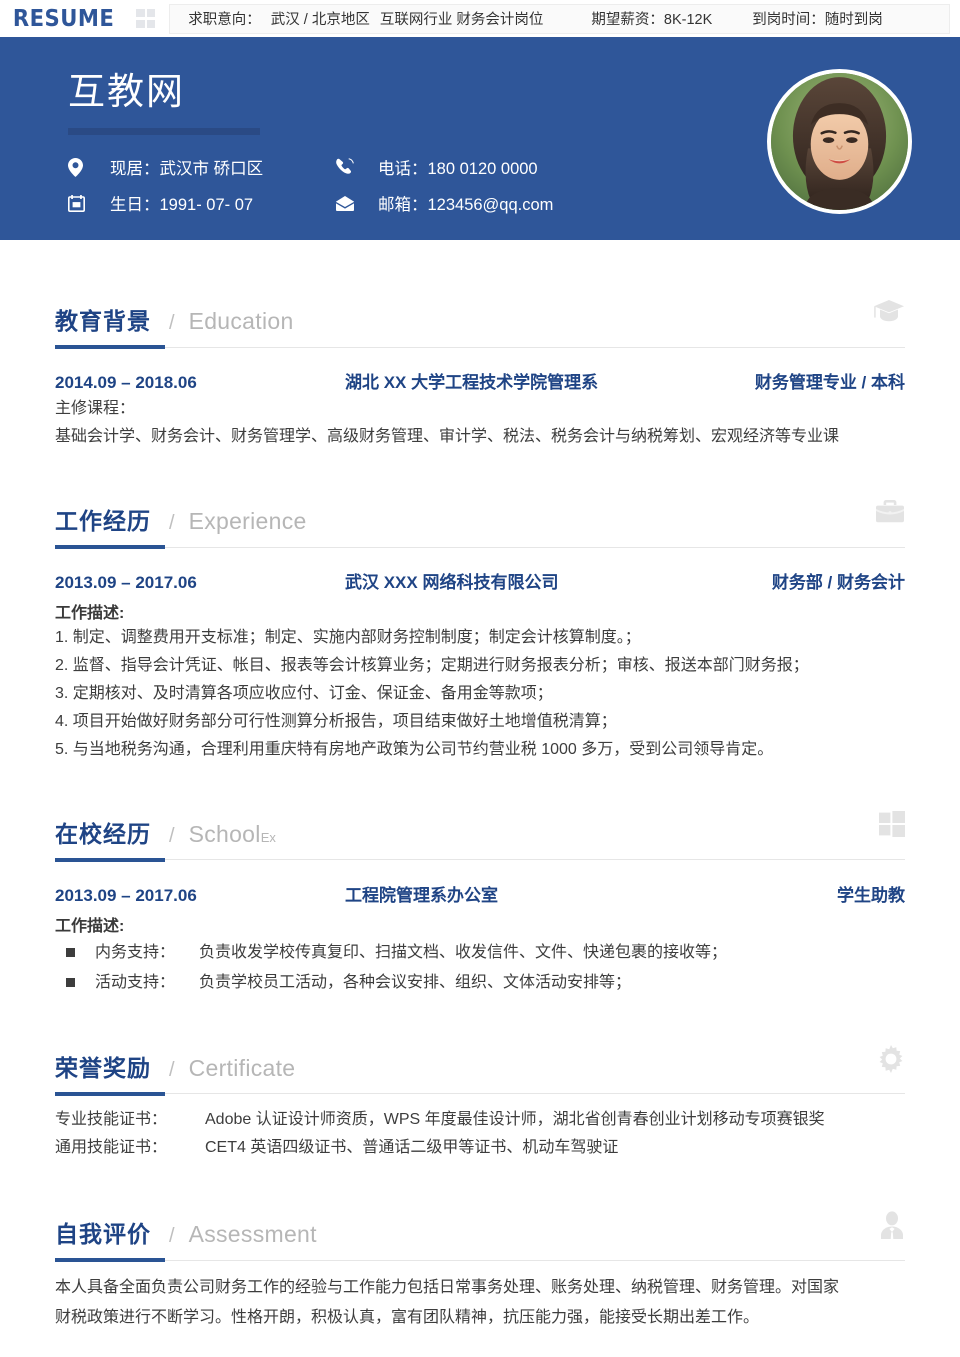  Describe the element at coordinates (63, 18) in the screenshot. I see `resume-logo: RESUME` at that location.